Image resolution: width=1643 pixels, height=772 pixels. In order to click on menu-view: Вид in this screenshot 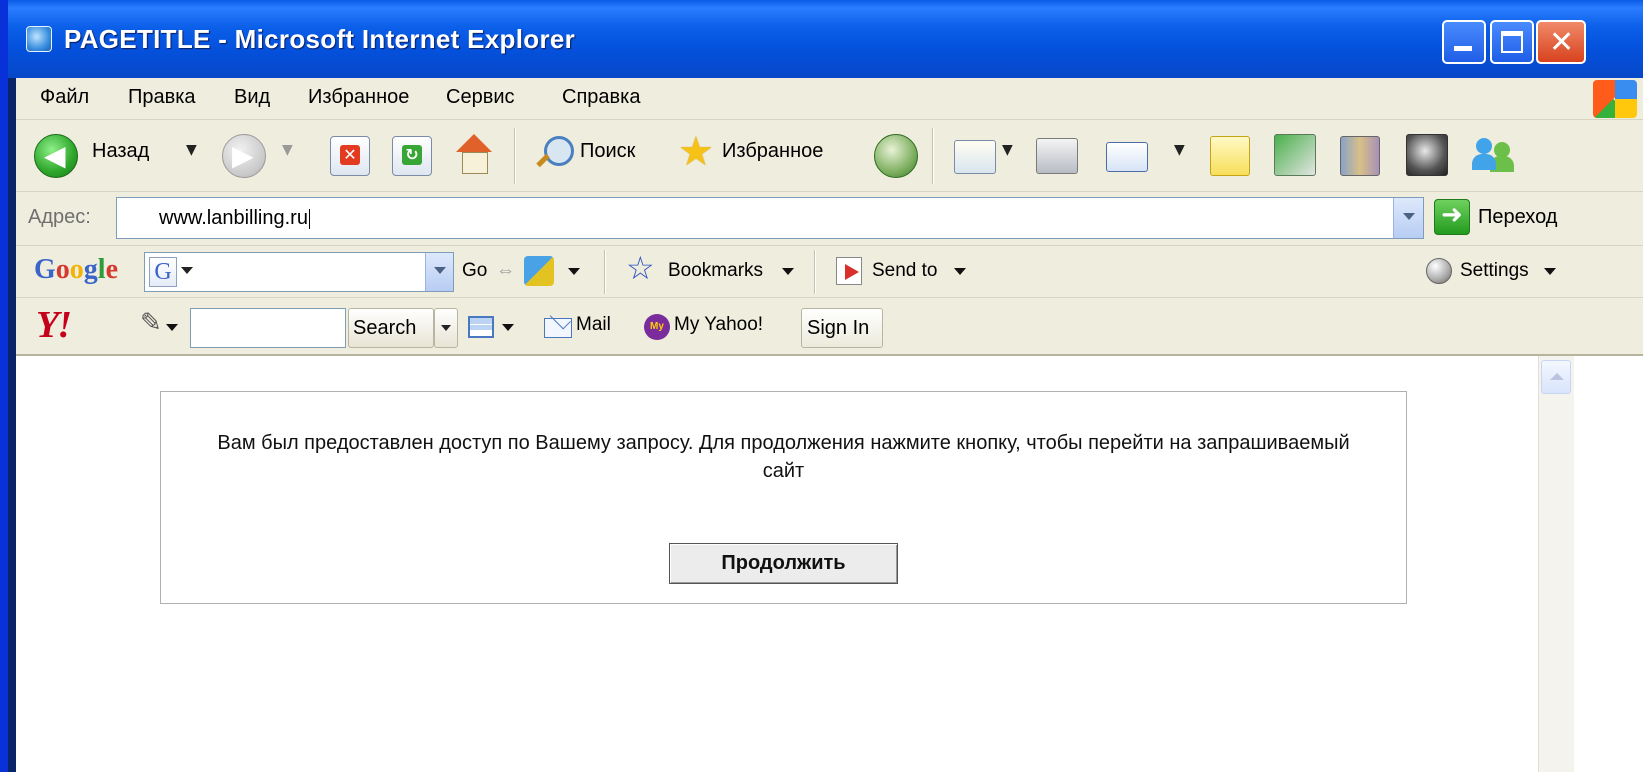, I will do `click(252, 97)`.